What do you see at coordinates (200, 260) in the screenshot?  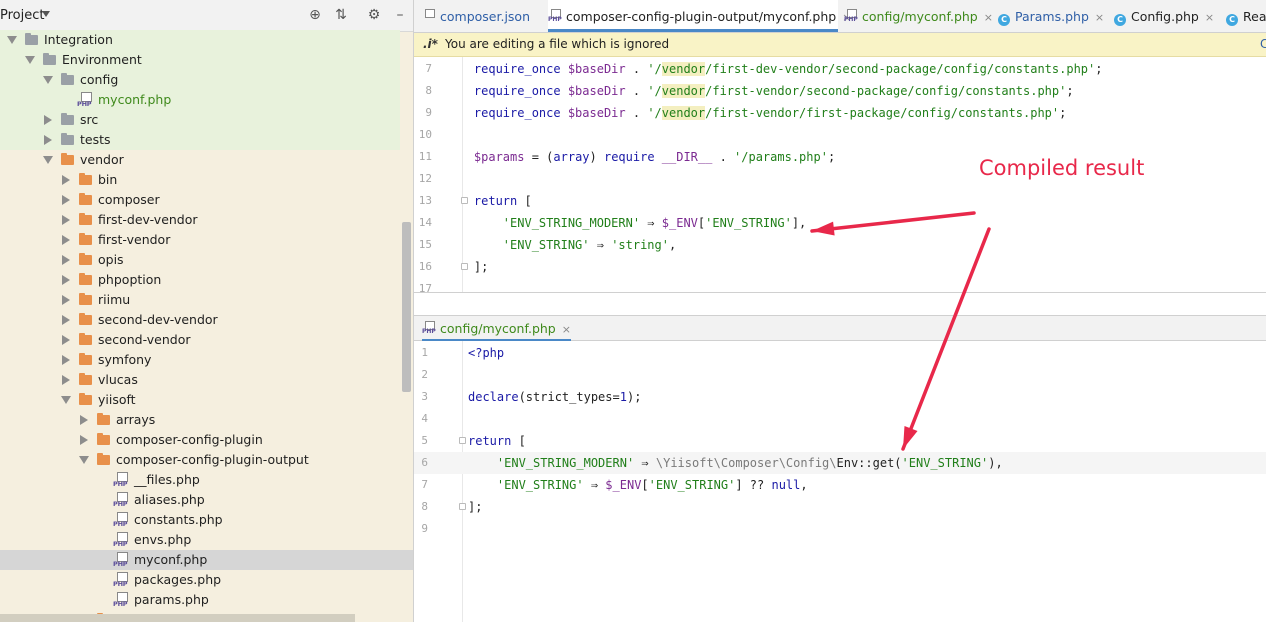 I see `tree-item: opis` at bounding box center [200, 260].